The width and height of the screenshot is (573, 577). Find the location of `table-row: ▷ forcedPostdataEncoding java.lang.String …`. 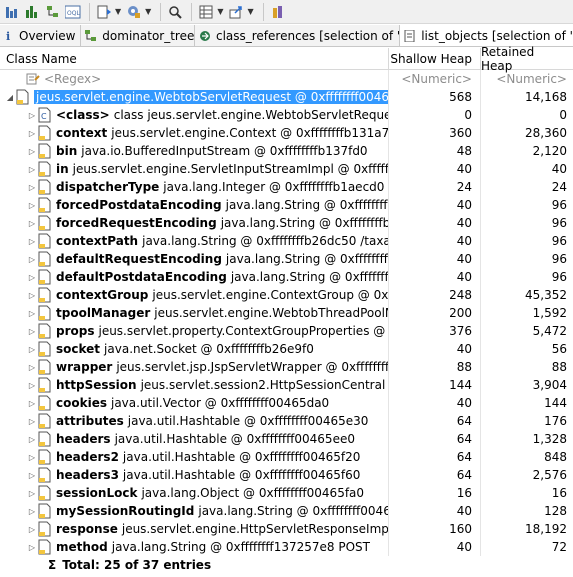

table-row: ▷ forcedPostdataEncoding java.lang.String … is located at coordinates (286, 205).